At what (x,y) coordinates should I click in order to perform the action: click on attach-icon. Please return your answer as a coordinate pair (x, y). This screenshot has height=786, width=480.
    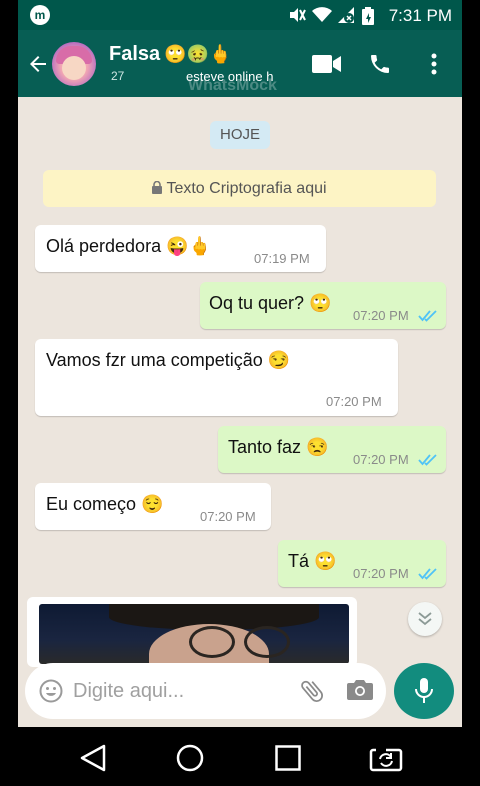
    Looking at the image, I should click on (312, 691).